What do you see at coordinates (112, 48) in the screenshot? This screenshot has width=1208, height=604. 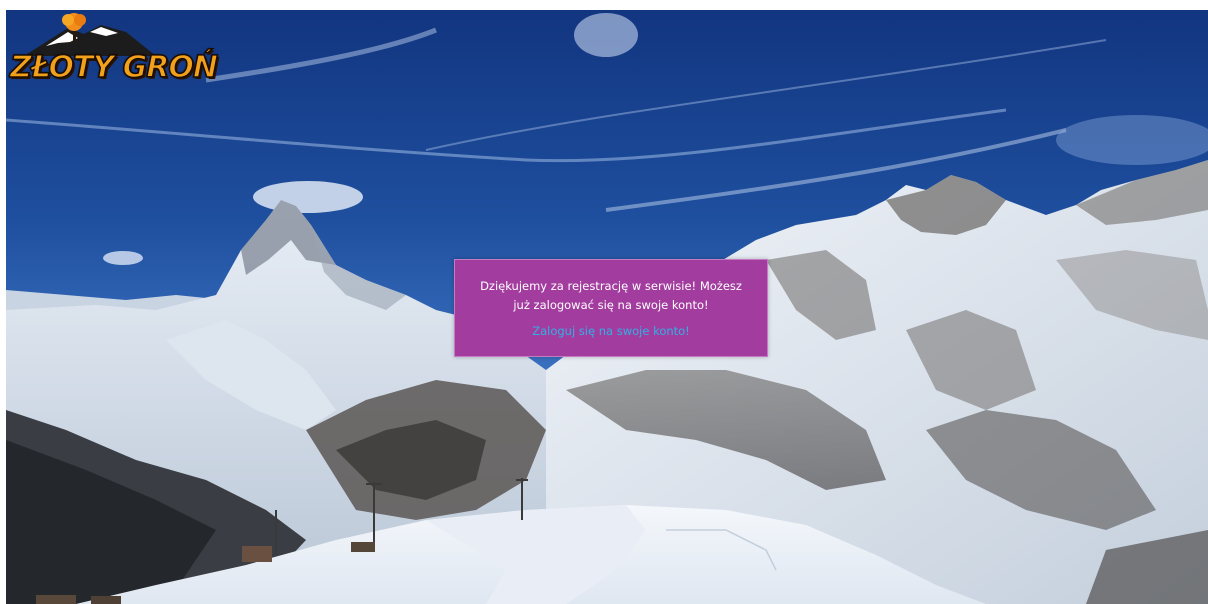 I see `logo: ZŁOTY GROŃ` at bounding box center [112, 48].